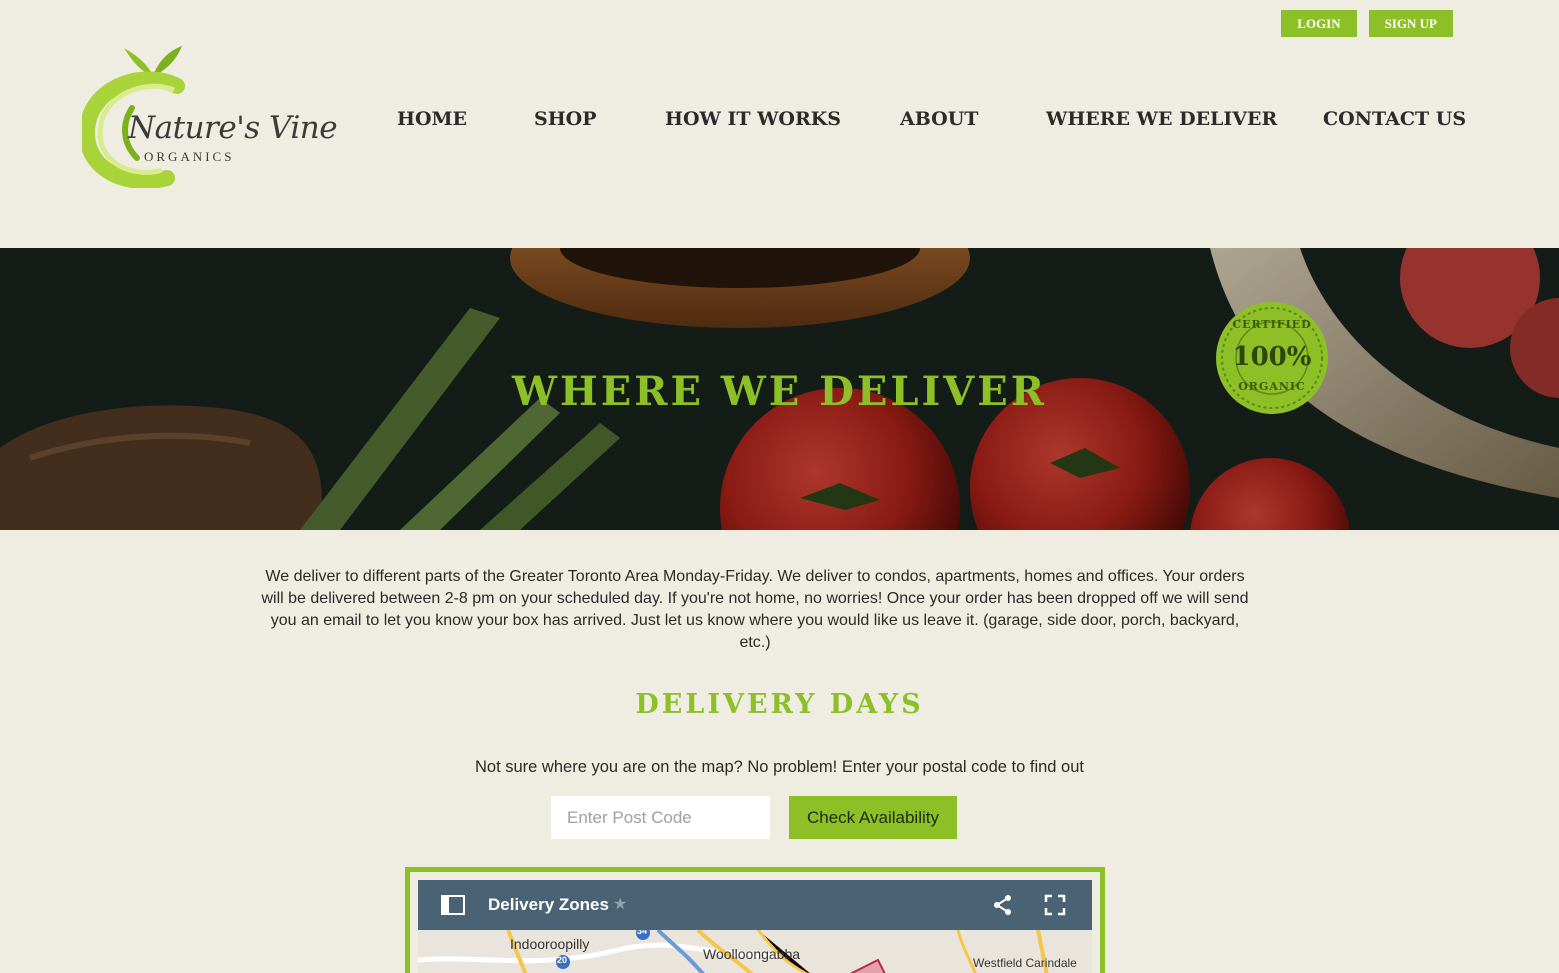  Describe the element at coordinates (642, 933) in the screenshot. I see `route-badge-34: 34` at that location.